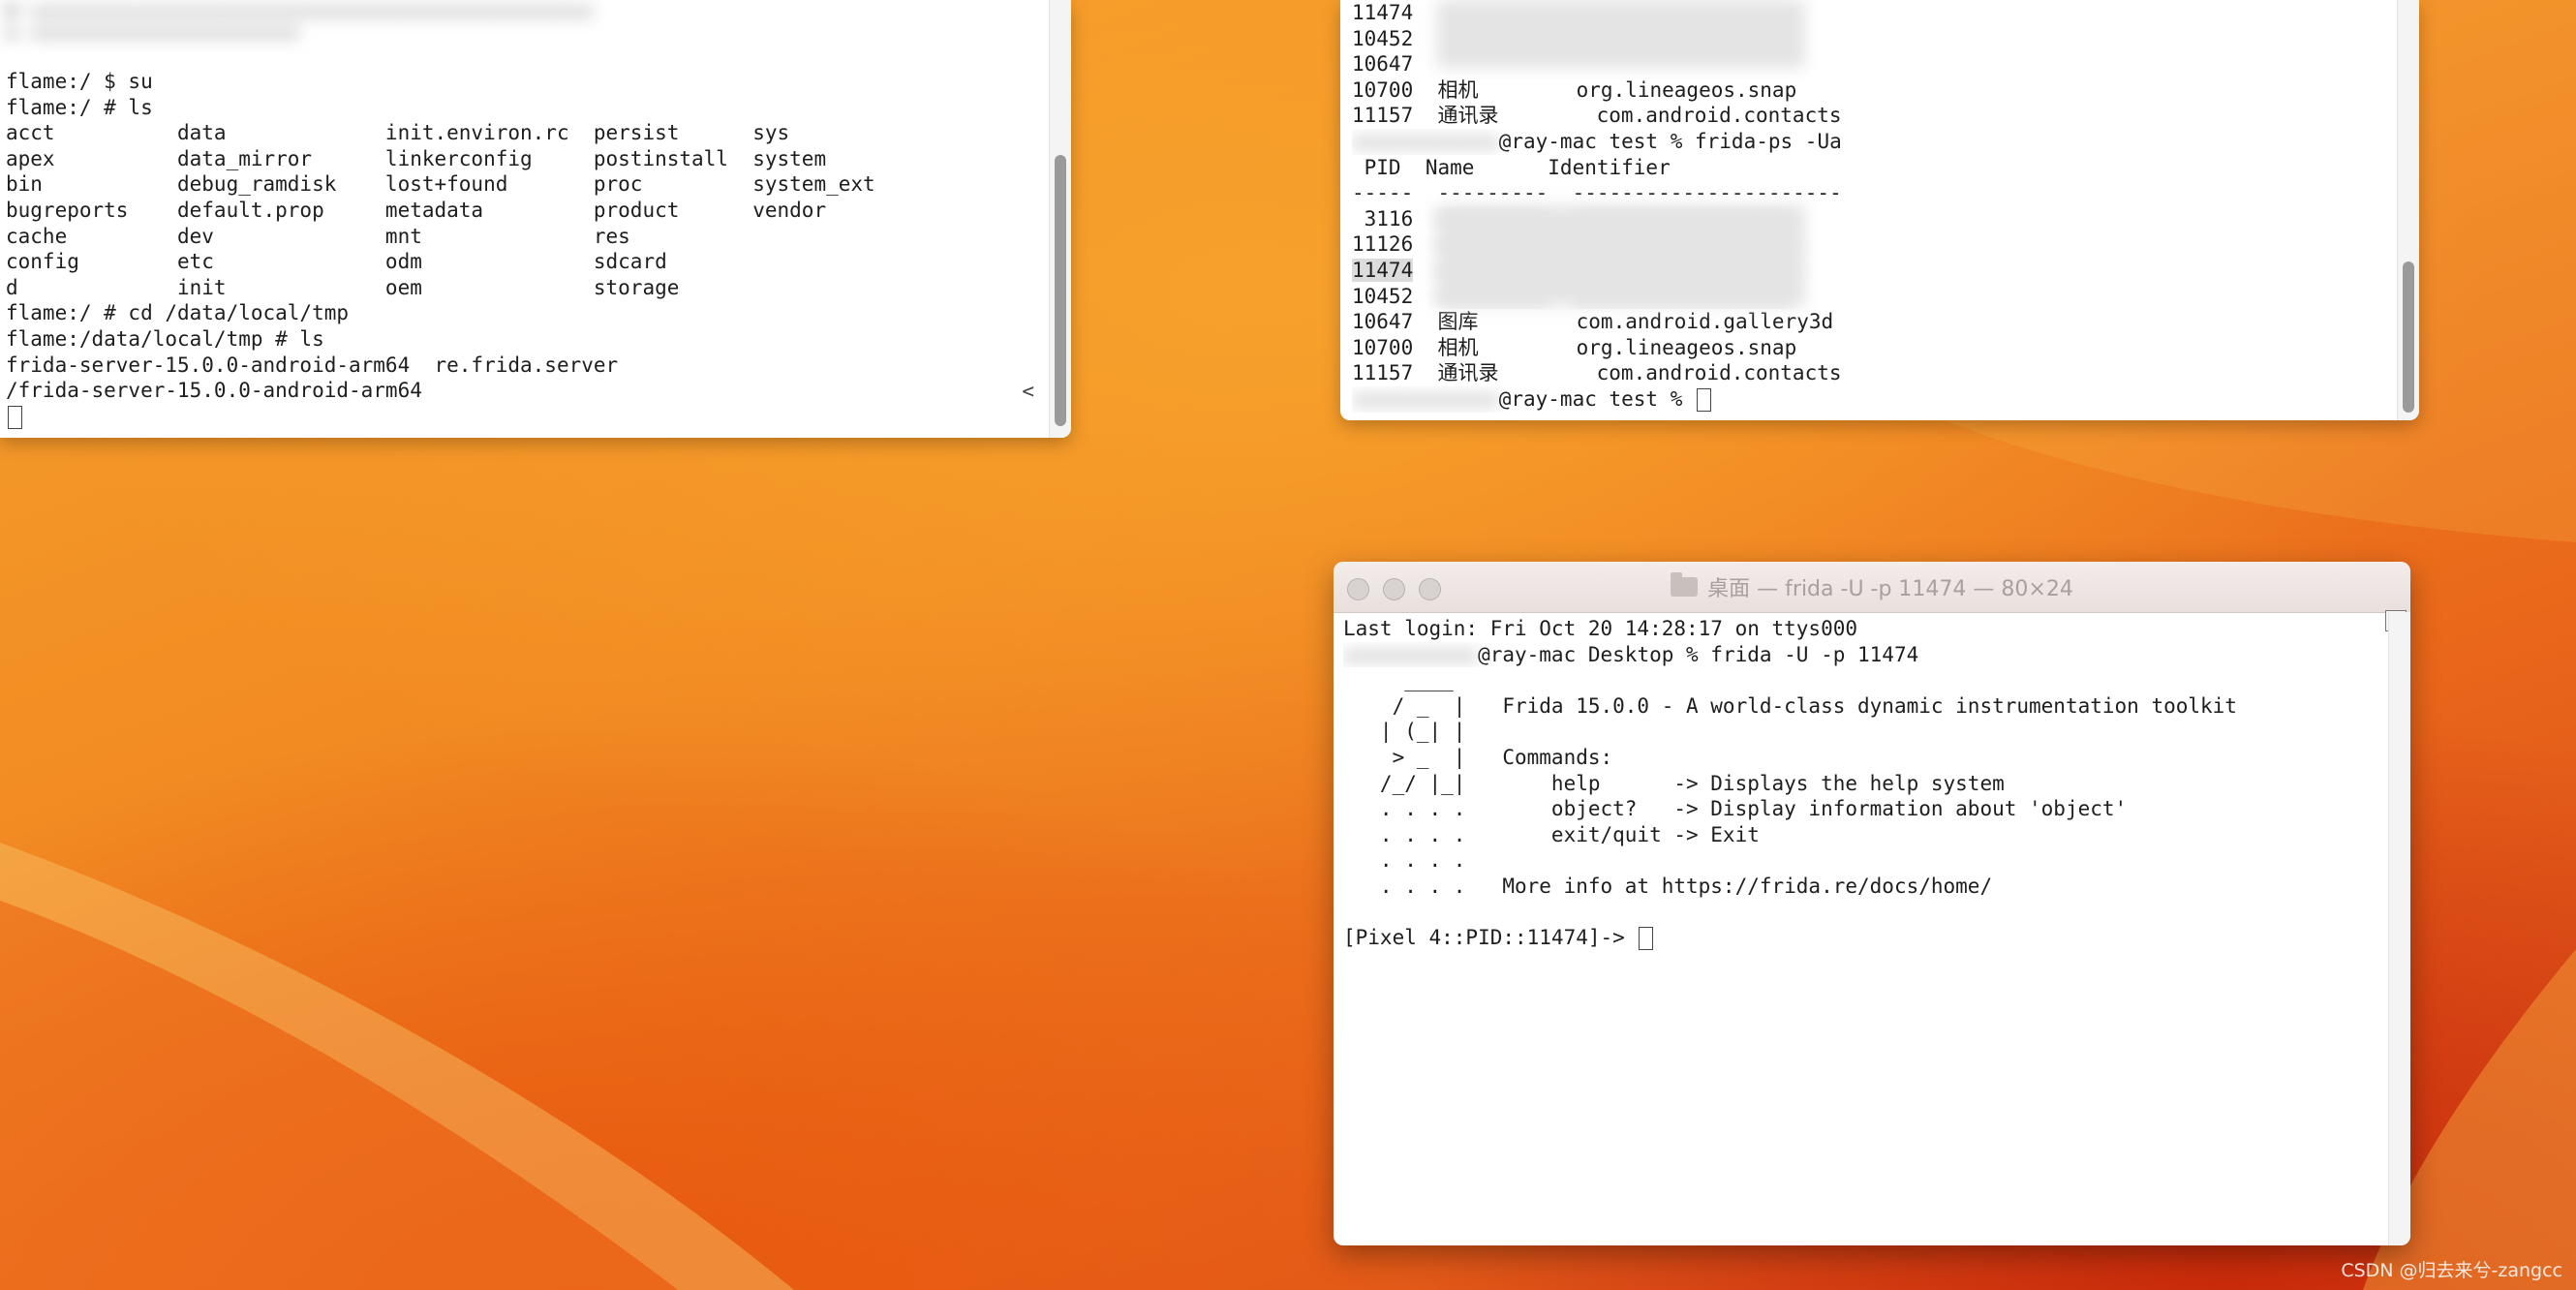  I want to click on terminal-line: cache dev mnt res, so click(318, 236).